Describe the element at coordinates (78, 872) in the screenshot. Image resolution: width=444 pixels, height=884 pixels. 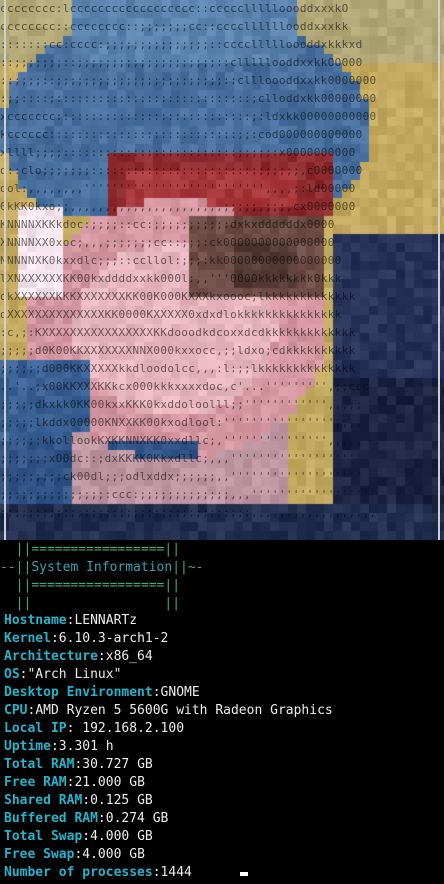
I see `info-key: Number of processes` at that location.